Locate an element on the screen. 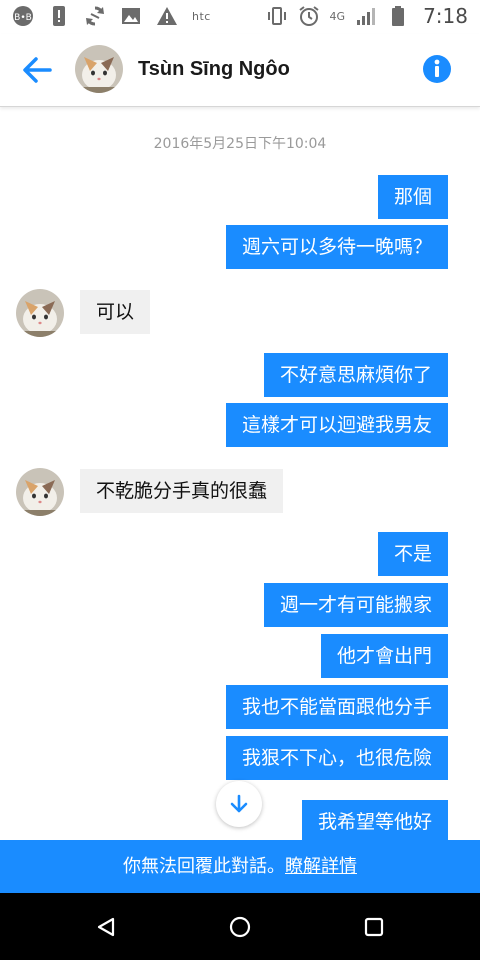 The image size is (480, 960). vibrate-icon is located at coordinates (277, 16).